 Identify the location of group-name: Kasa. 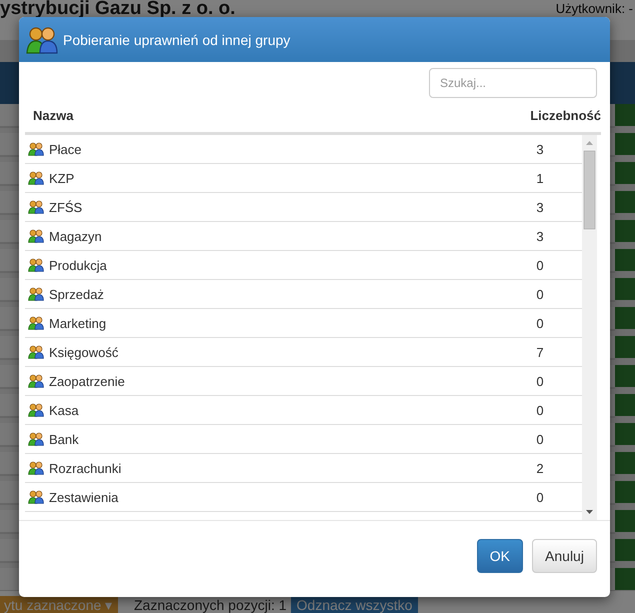
(64, 410).